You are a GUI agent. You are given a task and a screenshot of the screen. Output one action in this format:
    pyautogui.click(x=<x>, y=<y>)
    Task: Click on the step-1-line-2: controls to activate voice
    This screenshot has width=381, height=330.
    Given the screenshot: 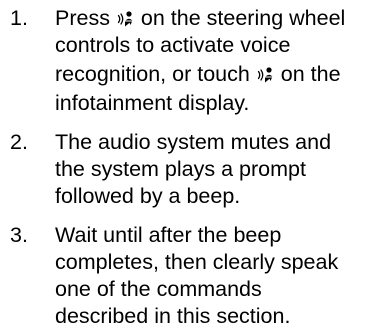 What is the action you would take?
    pyautogui.click(x=173, y=45)
    